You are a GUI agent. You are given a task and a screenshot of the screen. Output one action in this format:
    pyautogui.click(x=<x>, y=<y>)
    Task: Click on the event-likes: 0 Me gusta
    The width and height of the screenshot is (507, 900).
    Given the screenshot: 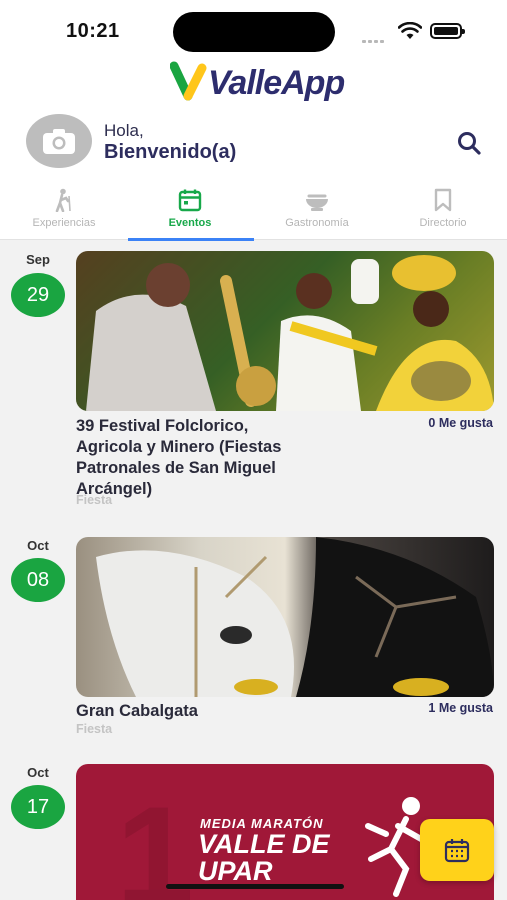 What is the action you would take?
    pyautogui.click(x=460, y=423)
    